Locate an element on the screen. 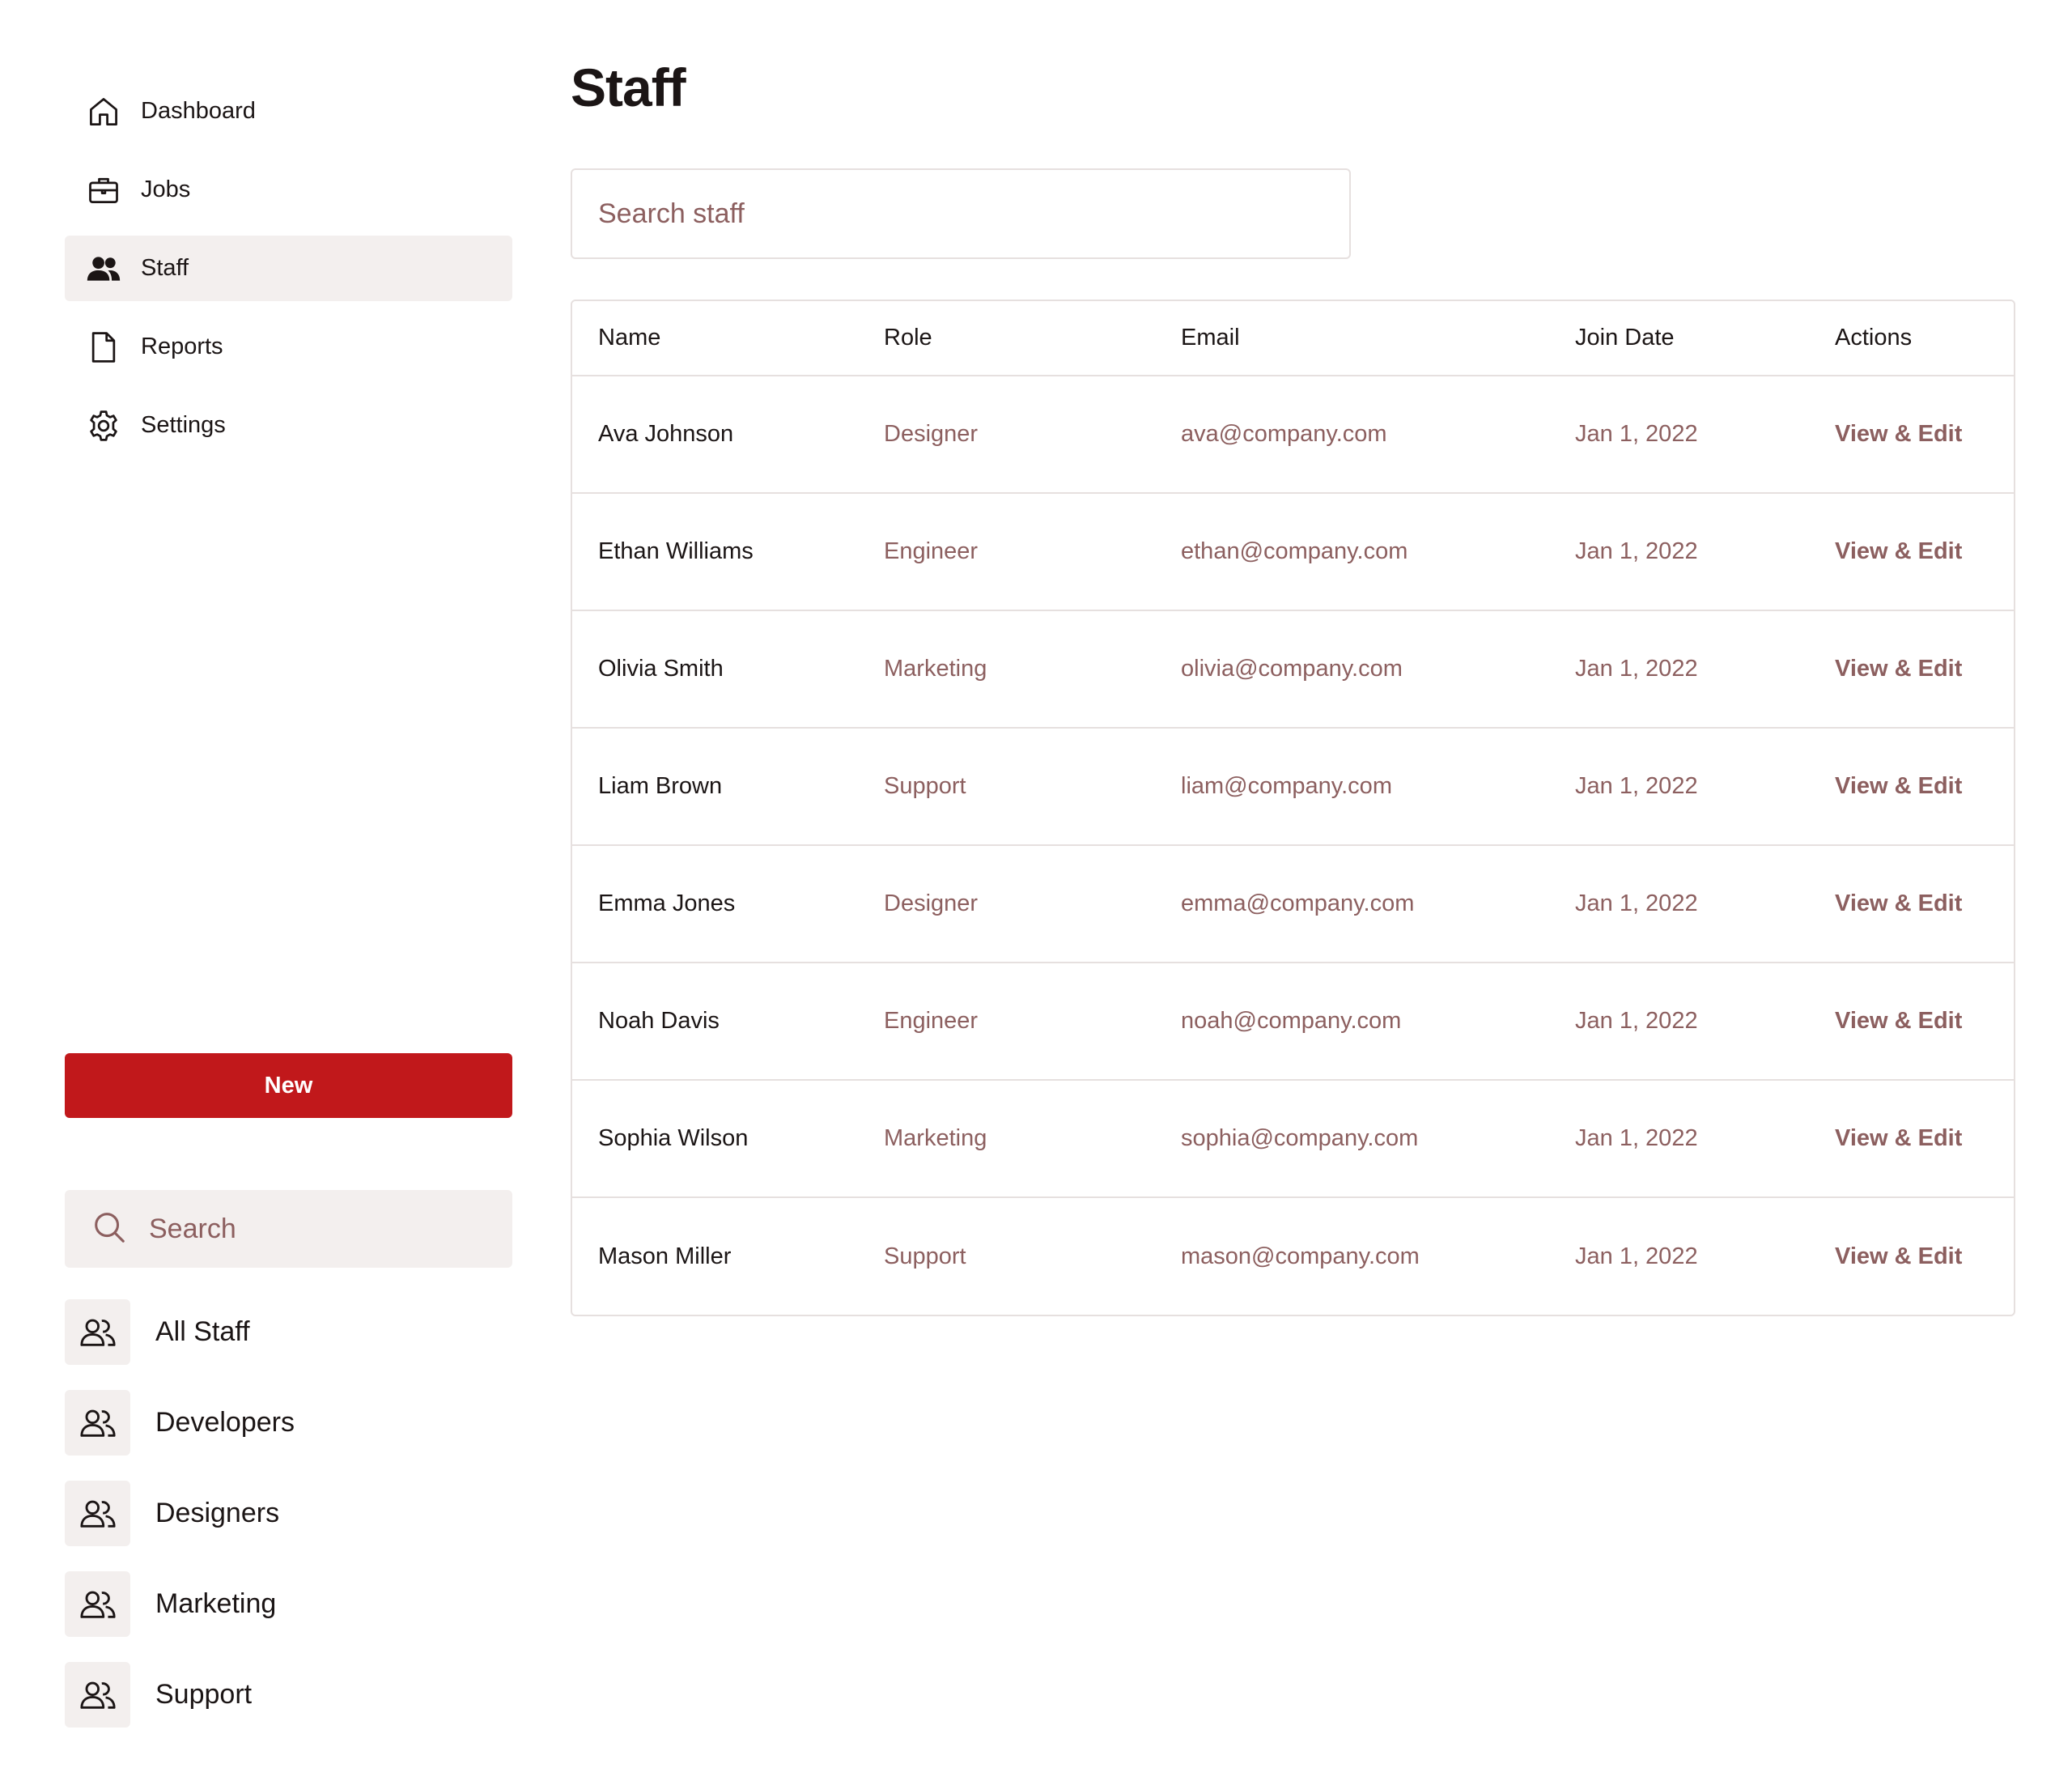 This screenshot has width=2072, height=1768. group-item-designers: Designers is located at coordinates (288, 1514).